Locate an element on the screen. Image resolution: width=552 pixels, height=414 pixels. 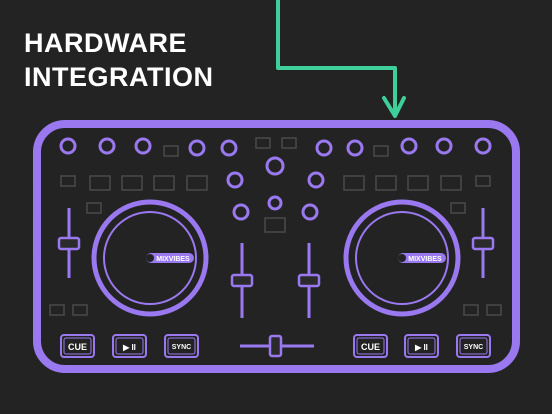
top-knobs-left is located at coordinates (148, 147).